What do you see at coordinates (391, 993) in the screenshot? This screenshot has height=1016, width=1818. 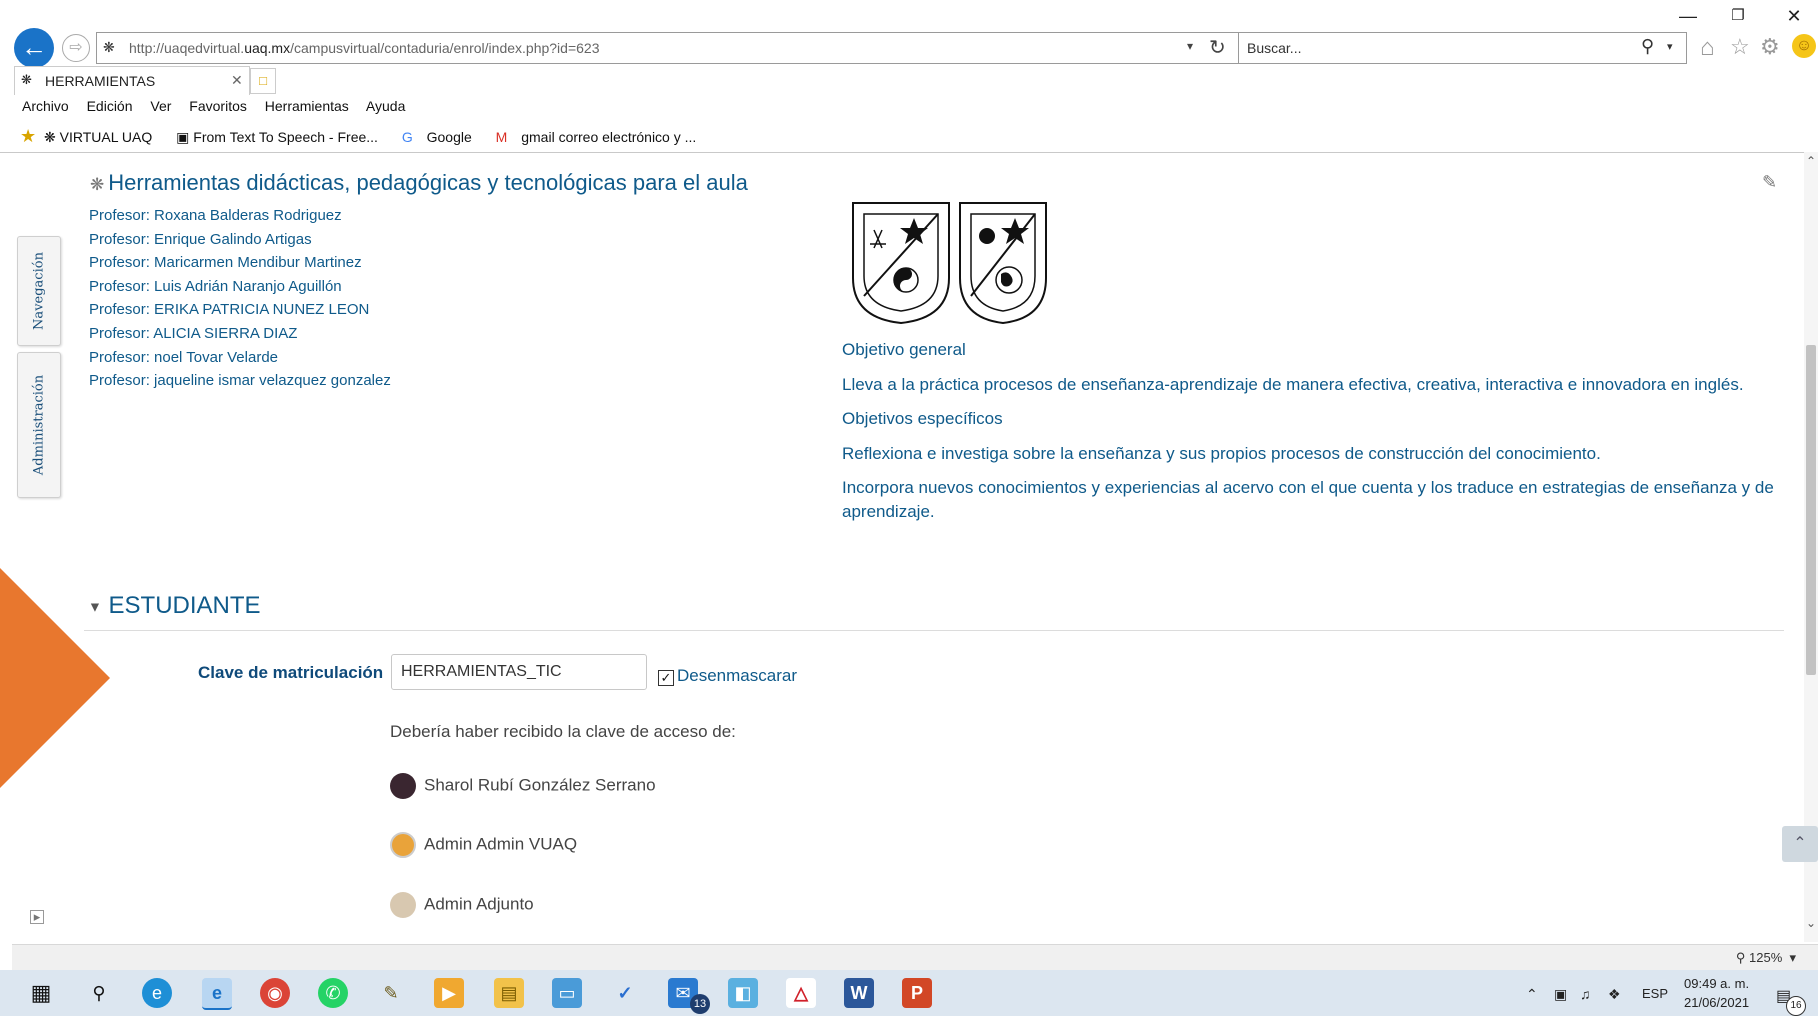 I see `sketch-tool-icon: ✎` at bounding box center [391, 993].